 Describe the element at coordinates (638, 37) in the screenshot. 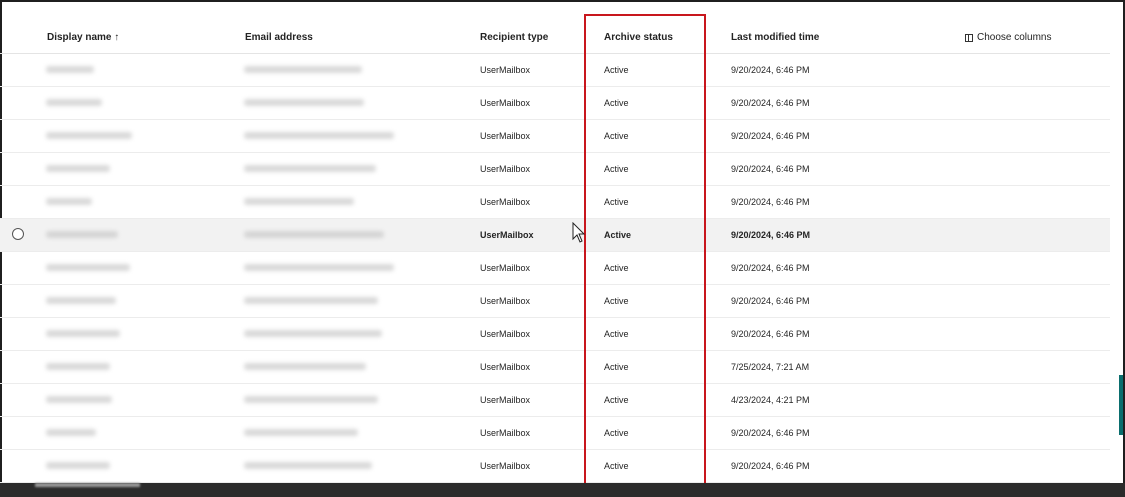

I see `column-header-archive-status: Archive status` at that location.